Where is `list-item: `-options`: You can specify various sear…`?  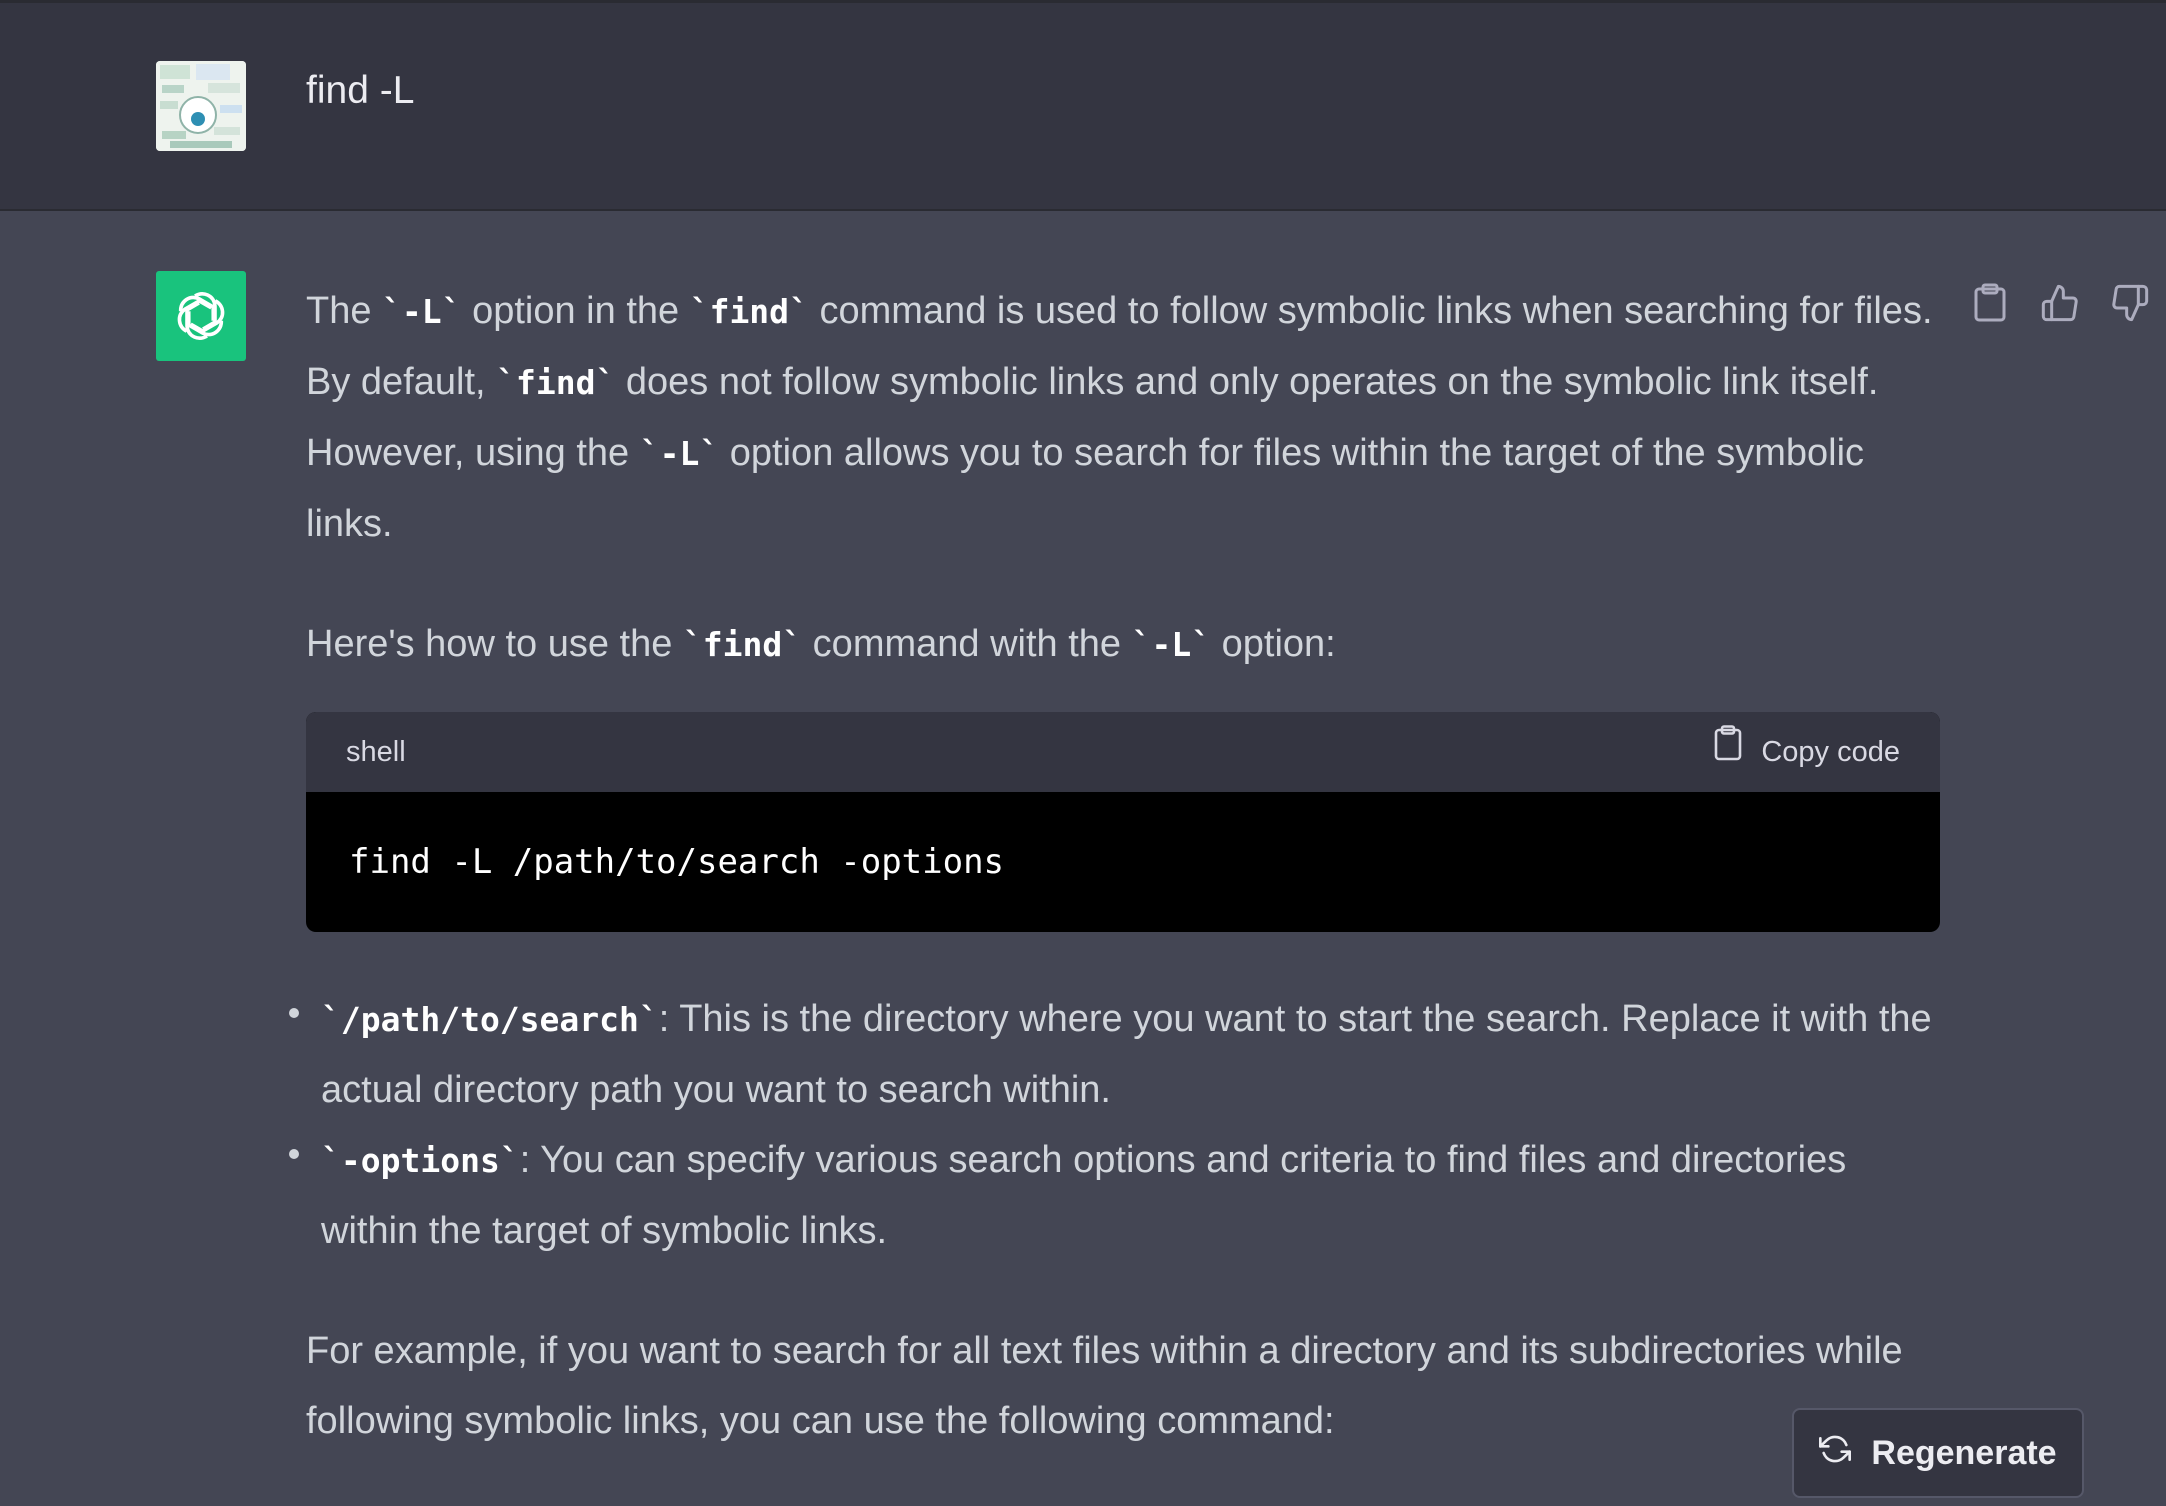 list-item: `-options`: You can specify various sear… is located at coordinates (1114, 1195).